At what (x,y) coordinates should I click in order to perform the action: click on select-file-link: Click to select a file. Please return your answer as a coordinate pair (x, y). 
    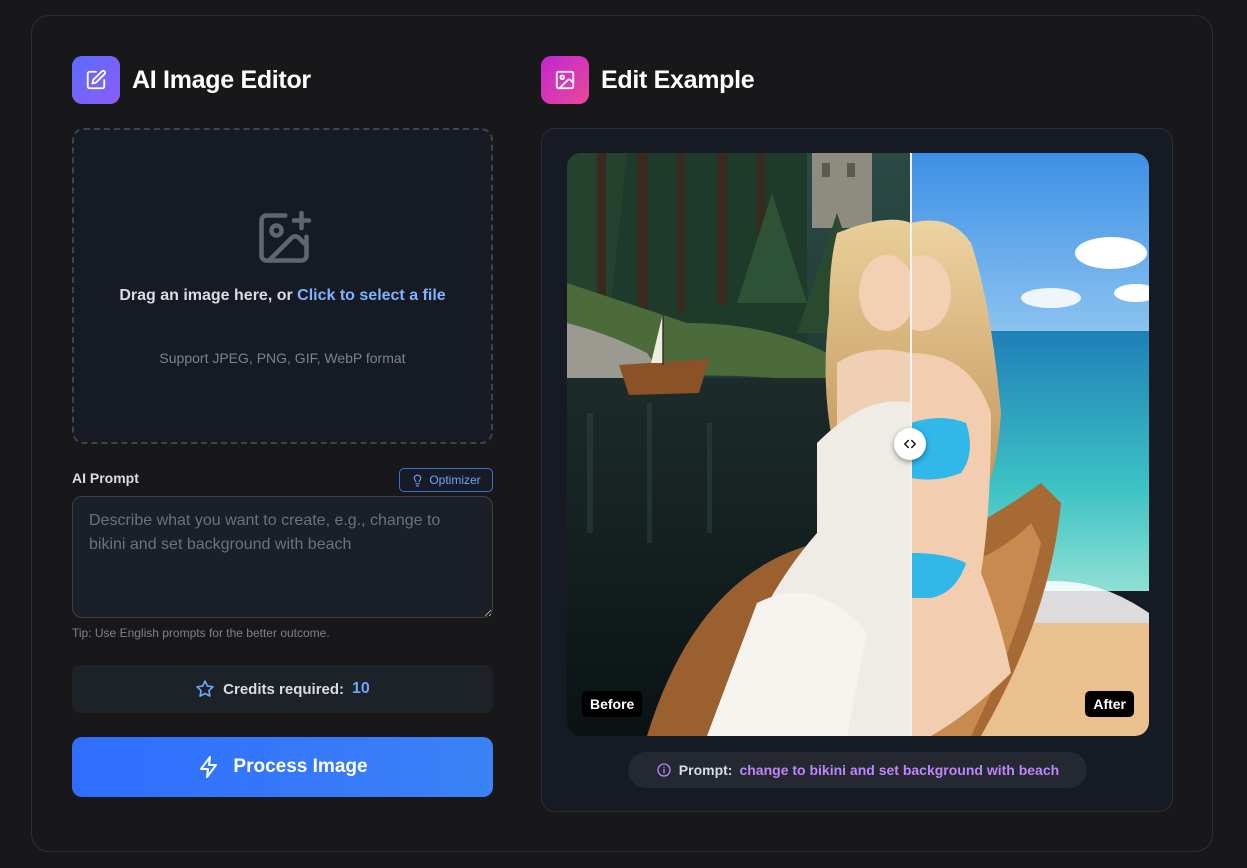
    Looking at the image, I should click on (371, 295).